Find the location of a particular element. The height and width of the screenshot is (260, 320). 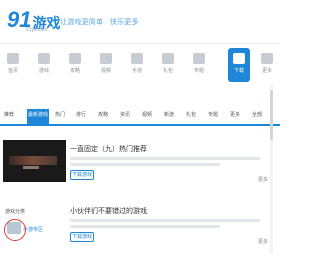

game-title: 一直固定（九）热门推荐 is located at coordinates (108, 149).